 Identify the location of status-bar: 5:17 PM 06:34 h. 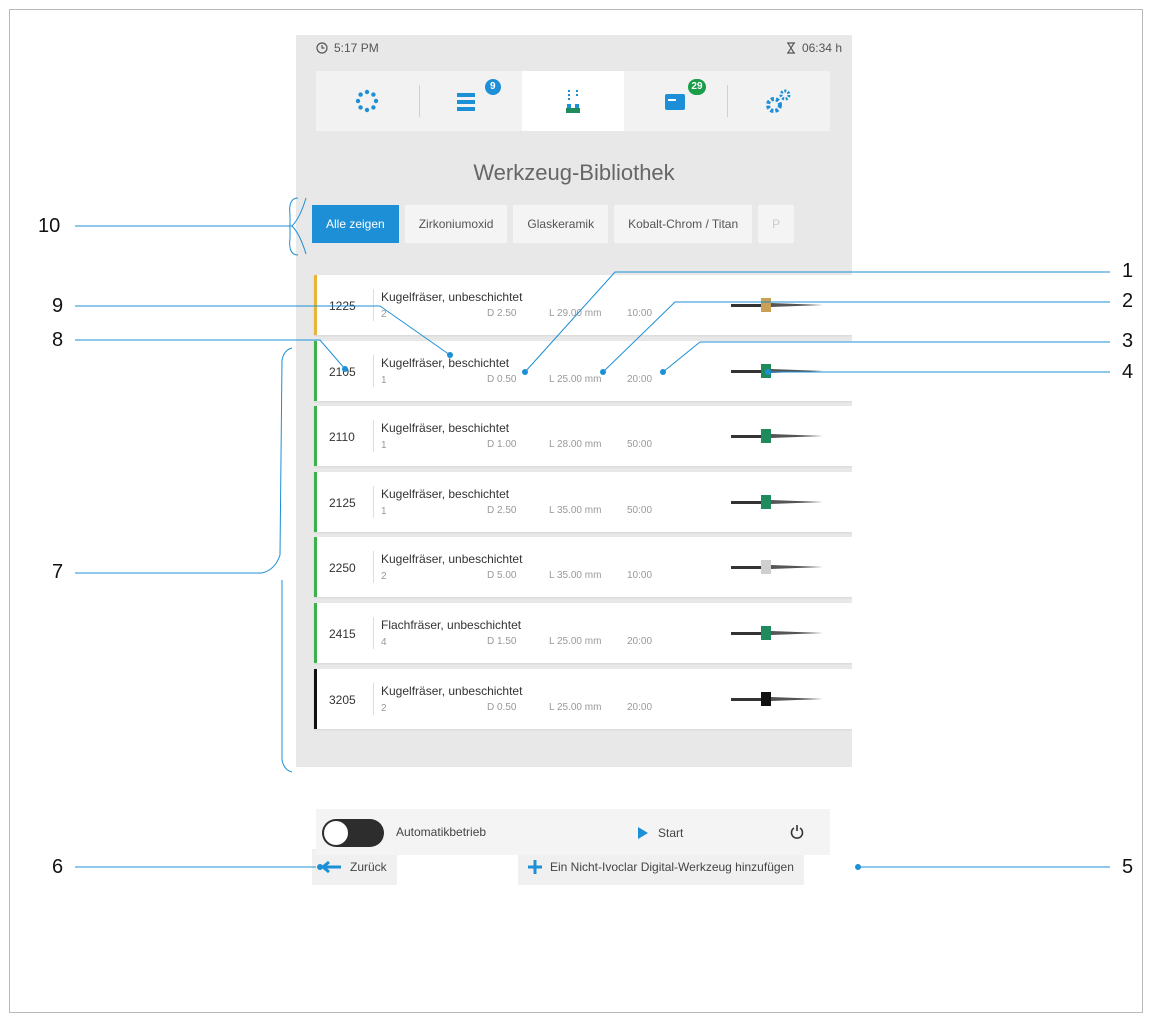
(574, 49).